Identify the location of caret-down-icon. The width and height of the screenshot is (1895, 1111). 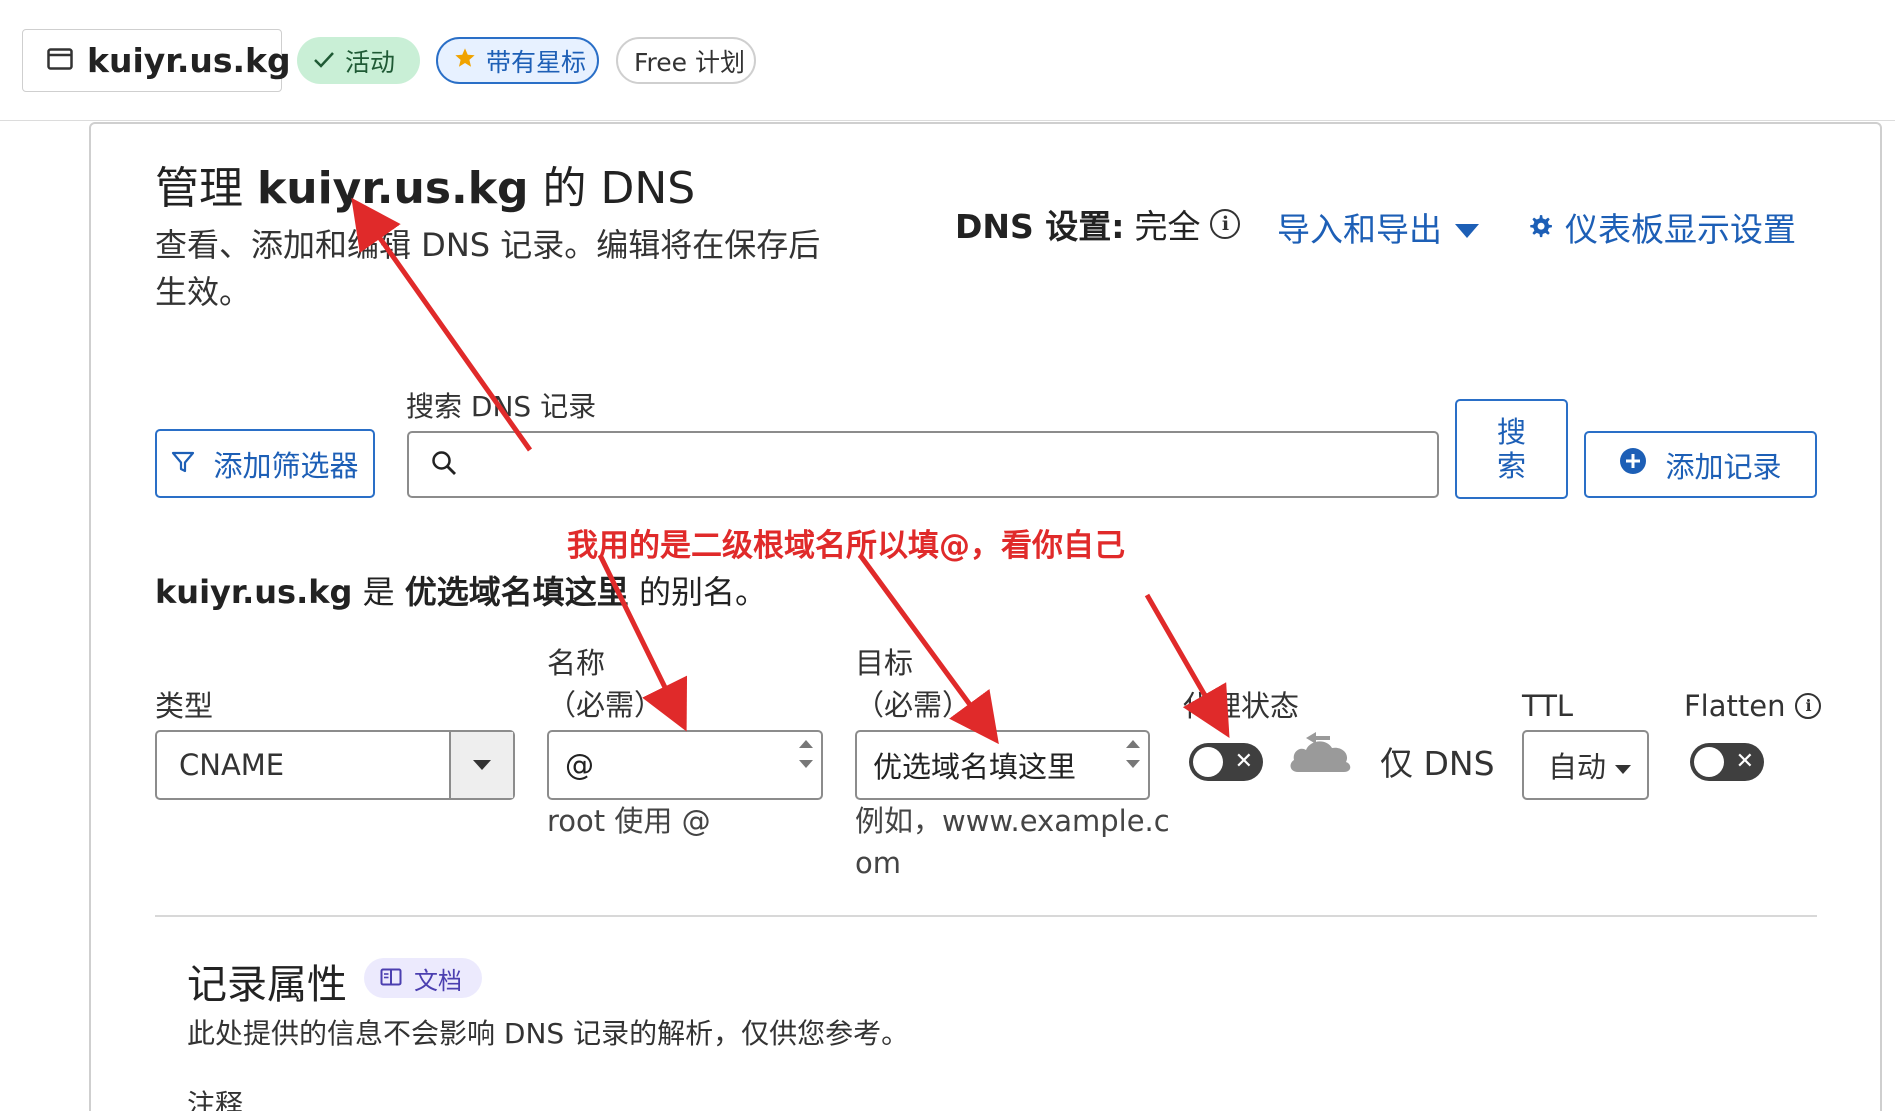
(1467, 227).